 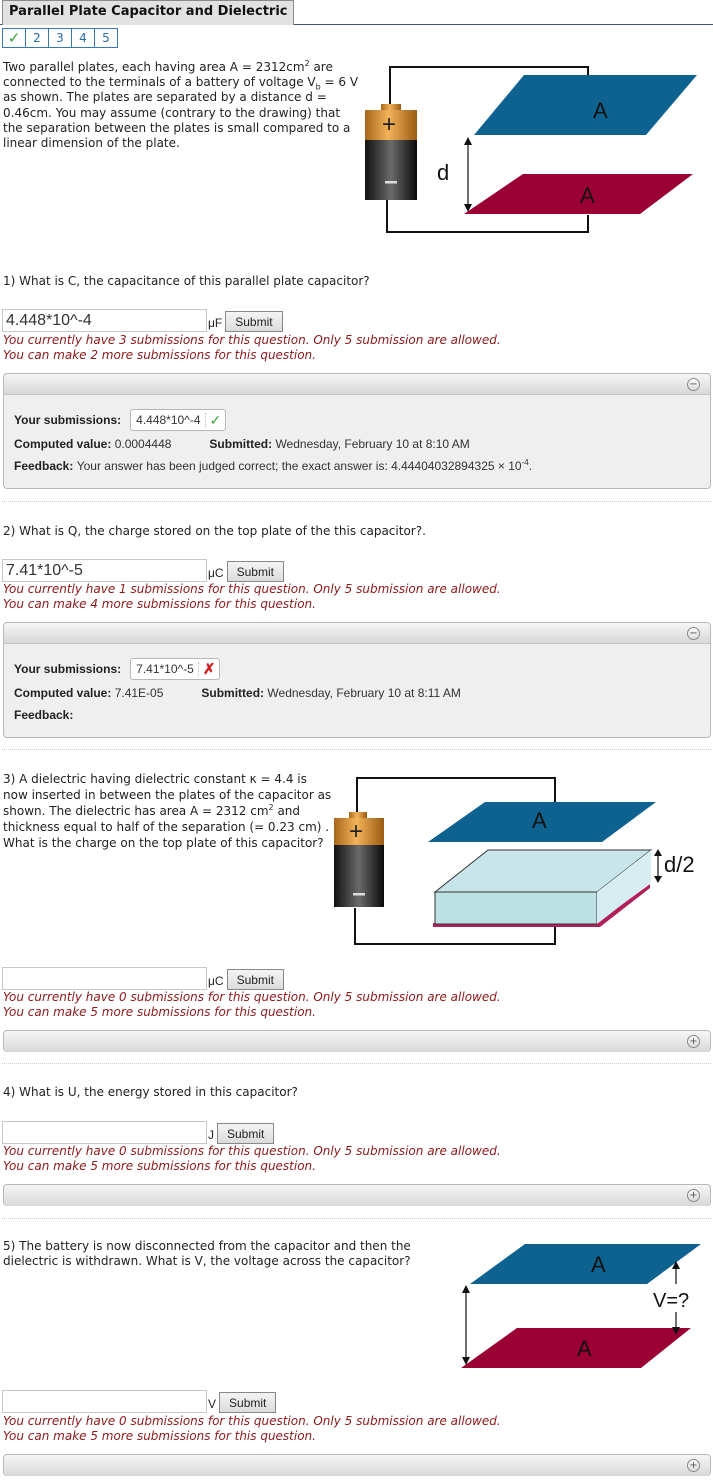 What do you see at coordinates (391, 107) in the screenshot?
I see `battery-cap` at bounding box center [391, 107].